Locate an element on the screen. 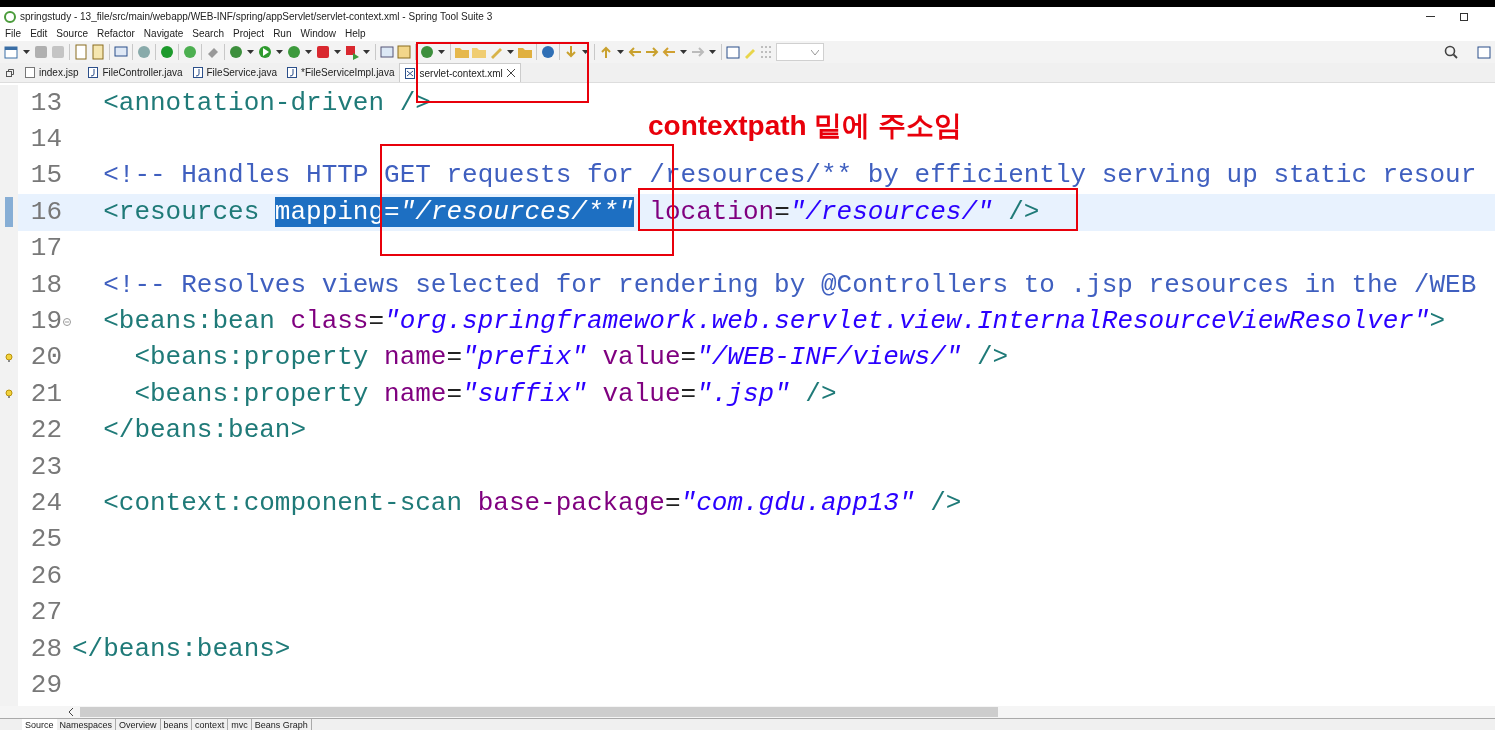  editor-page-tab: mvc is located at coordinates (240, 724).